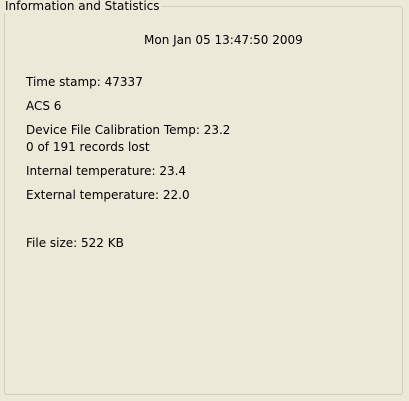 Image resolution: width=409 pixels, height=401 pixels. What do you see at coordinates (106, 171) in the screenshot?
I see `internal-temperature-label: Internal temperature: 23.4` at bounding box center [106, 171].